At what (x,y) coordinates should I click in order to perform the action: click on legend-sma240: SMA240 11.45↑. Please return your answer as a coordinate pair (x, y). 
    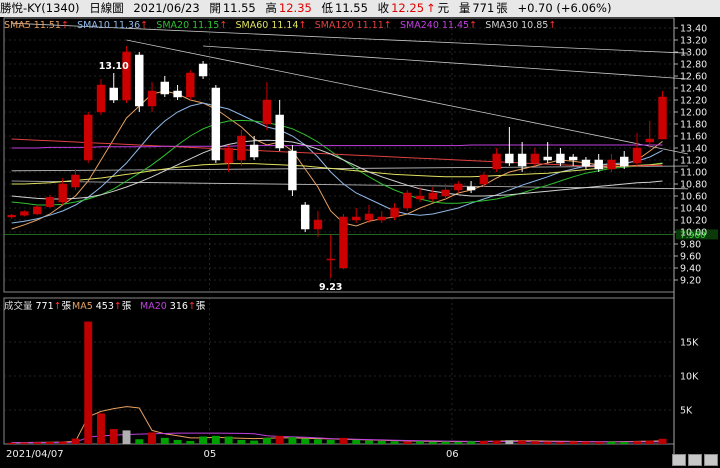
    Looking at the image, I should click on (438, 25).